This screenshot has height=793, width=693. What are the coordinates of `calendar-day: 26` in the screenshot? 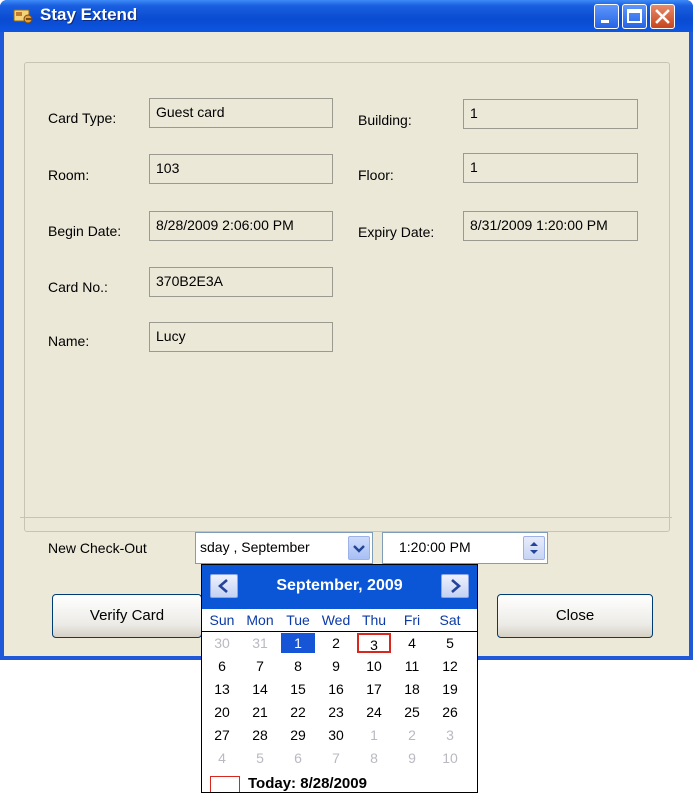 It's located at (450, 712).